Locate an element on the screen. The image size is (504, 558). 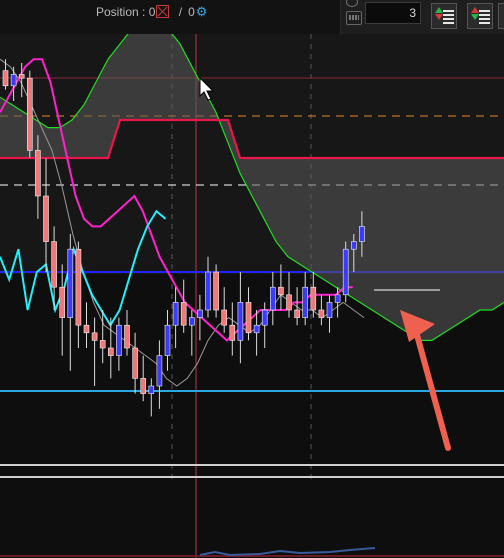
position-value-2: 0 is located at coordinates (191, 12).